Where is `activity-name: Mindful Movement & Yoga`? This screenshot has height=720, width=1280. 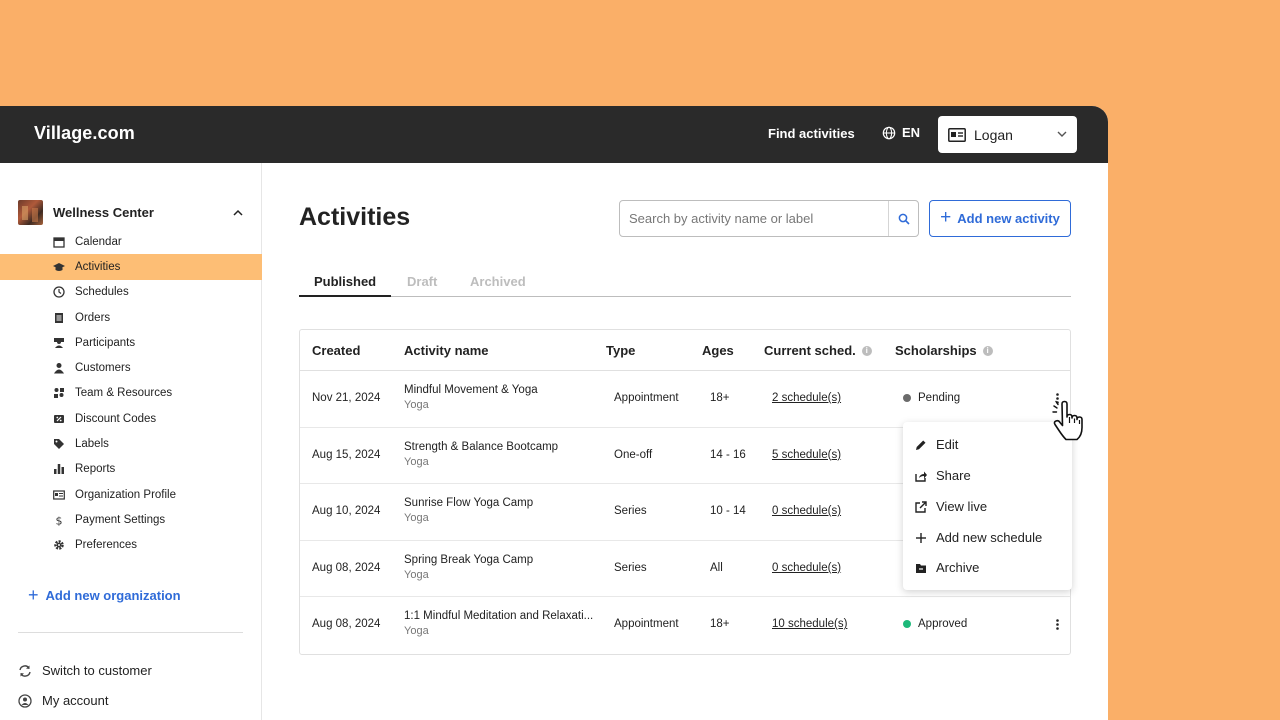
activity-name: Mindful Movement & Yoga is located at coordinates (471, 390).